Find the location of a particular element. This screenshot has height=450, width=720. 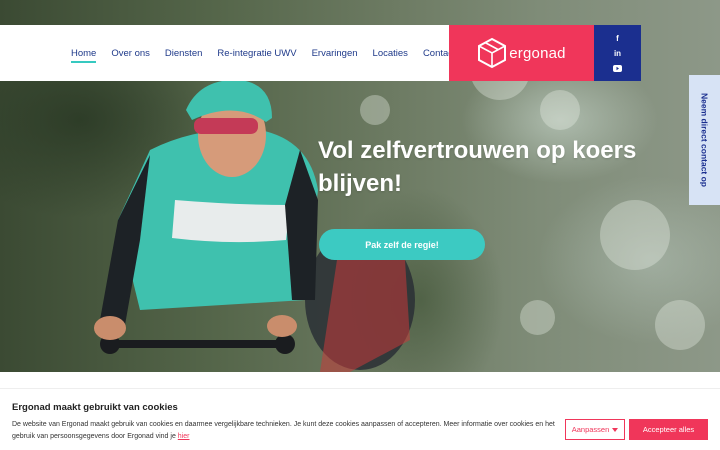

accept-all-button: Accepteer alles is located at coordinates (668, 429).